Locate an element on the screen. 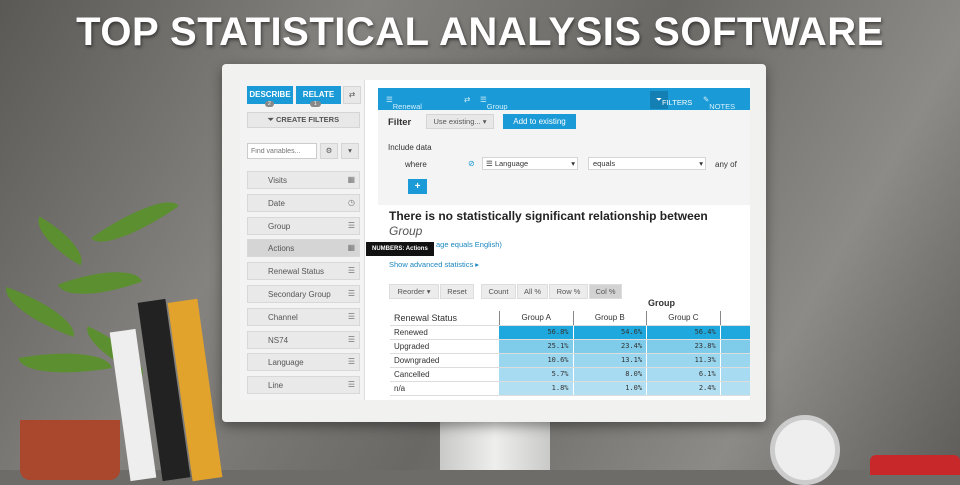 The height and width of the screenshot is (485, 960). advanced-link-label: Show advanced statistics is located at coordinates (431, 264).